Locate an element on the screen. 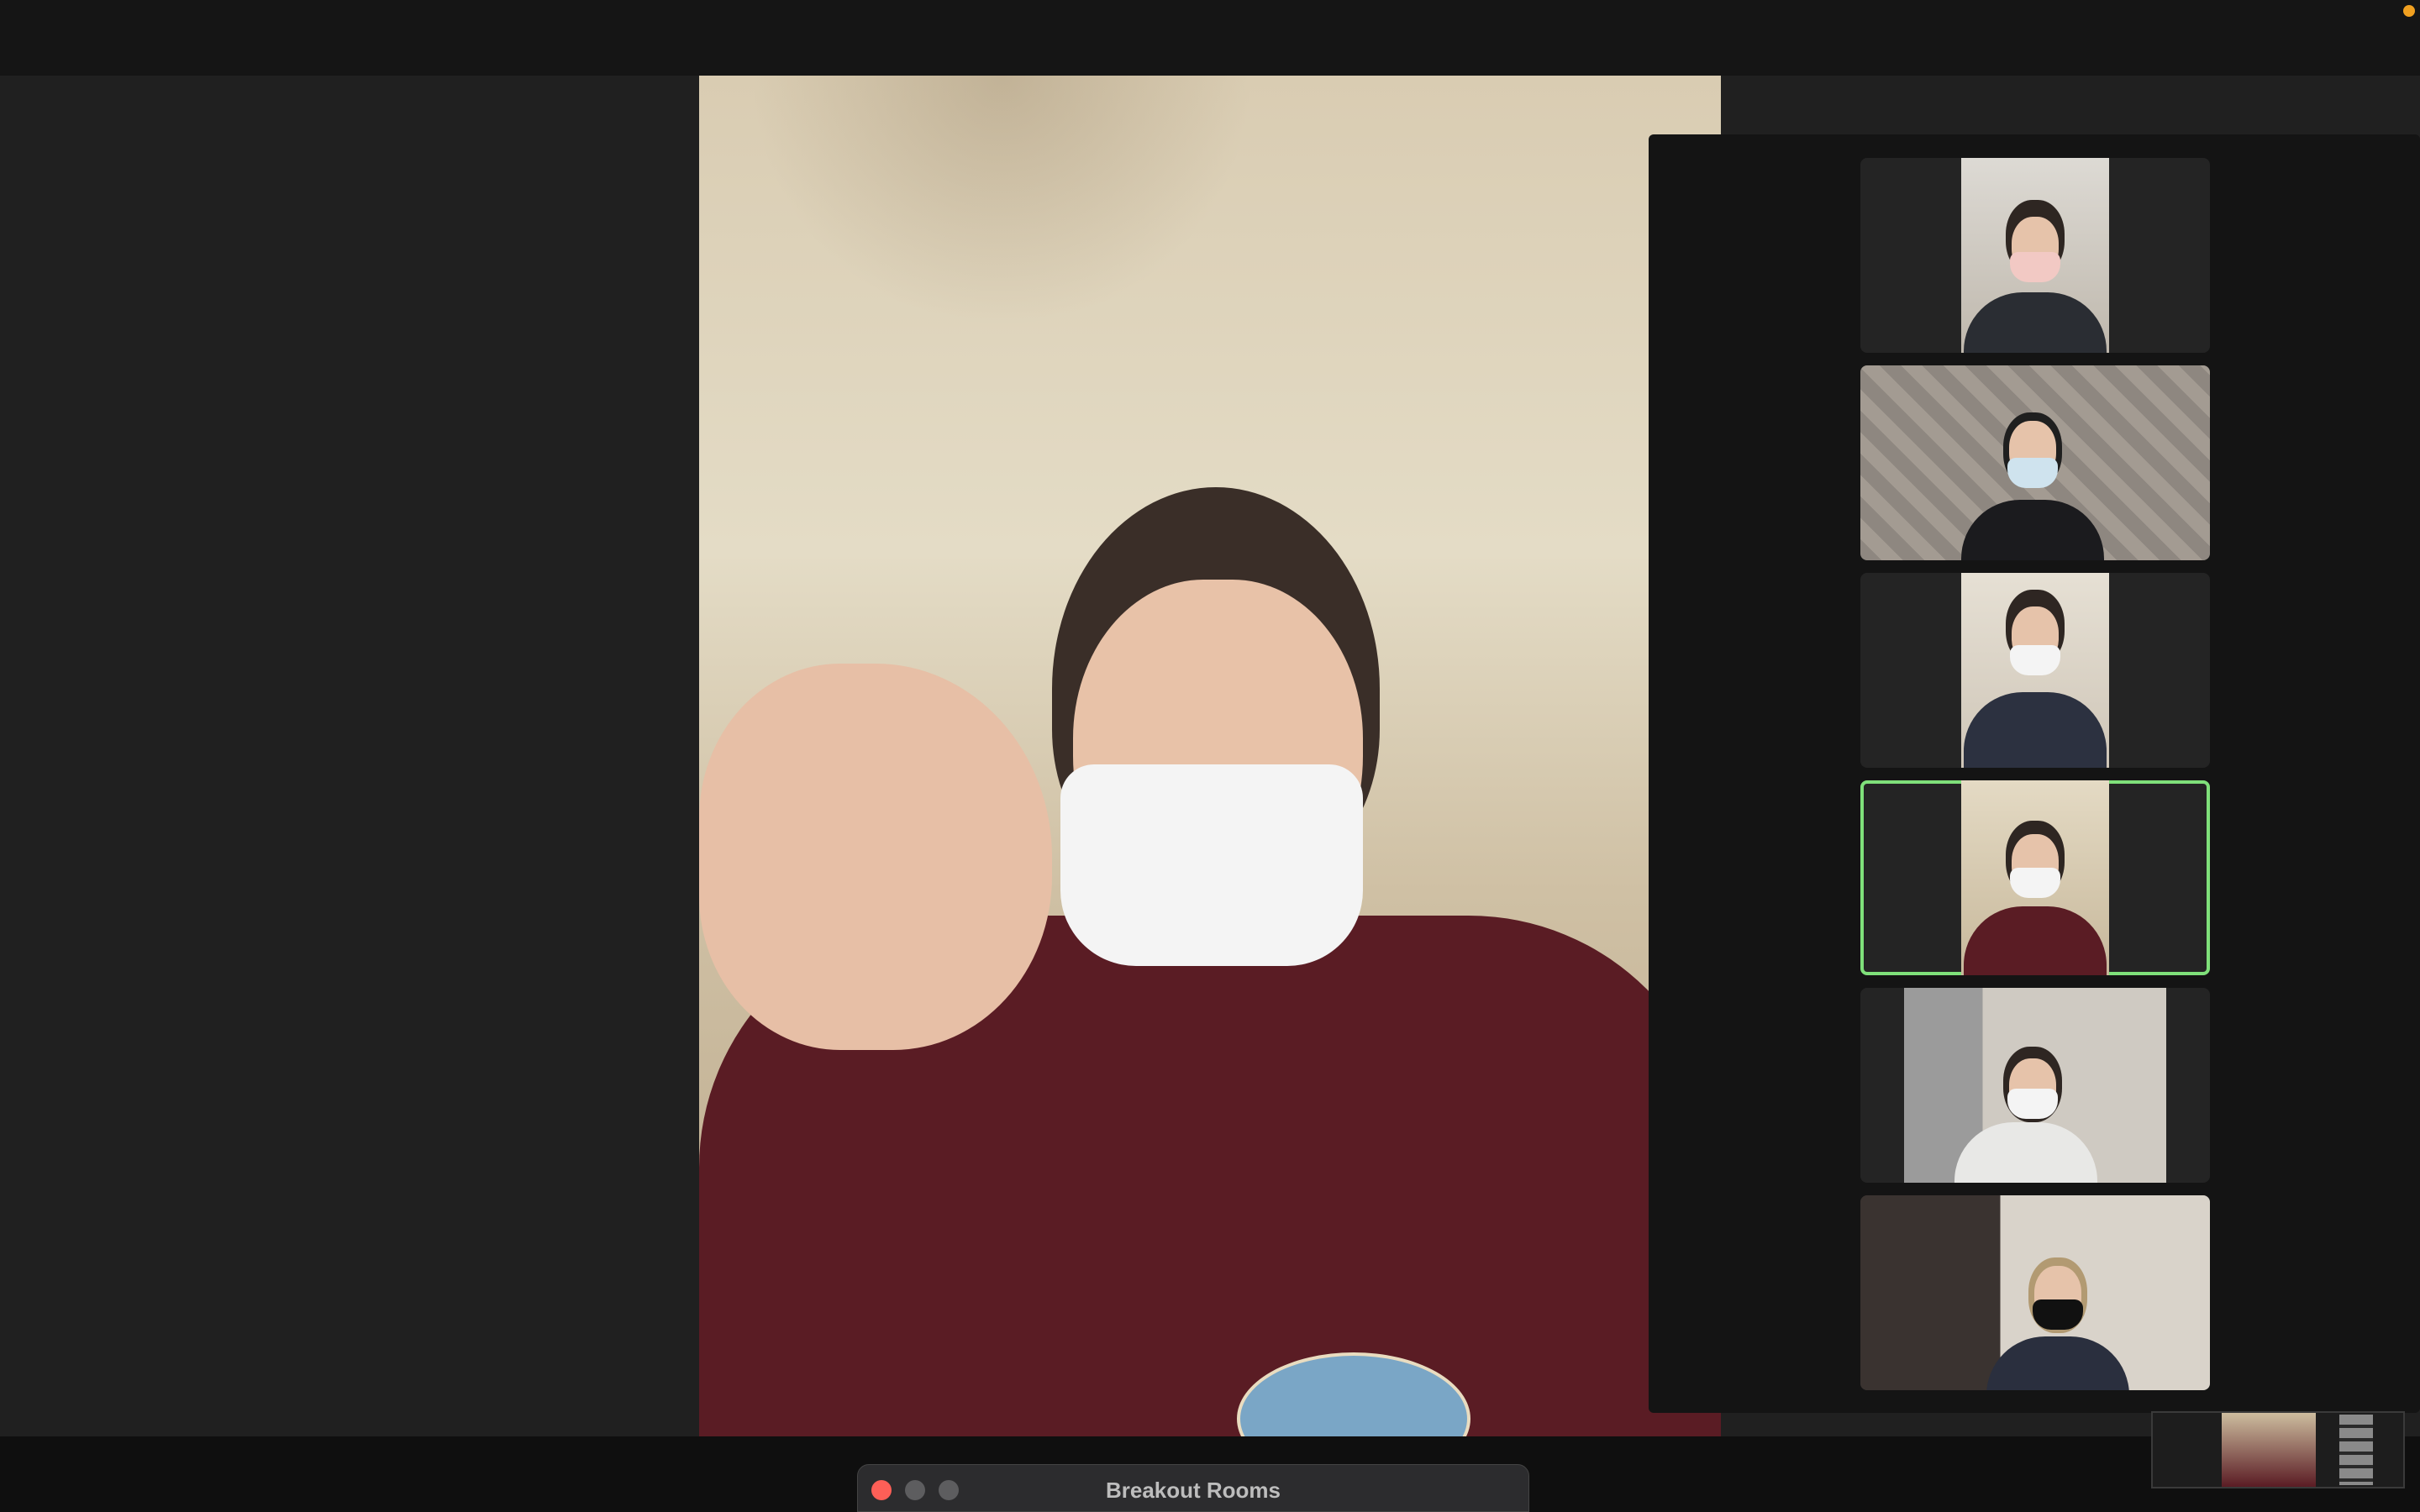 The width and height of the screenshot is (2420, 1512). recording-indicator-icon is located at coordinates (2409, 11).